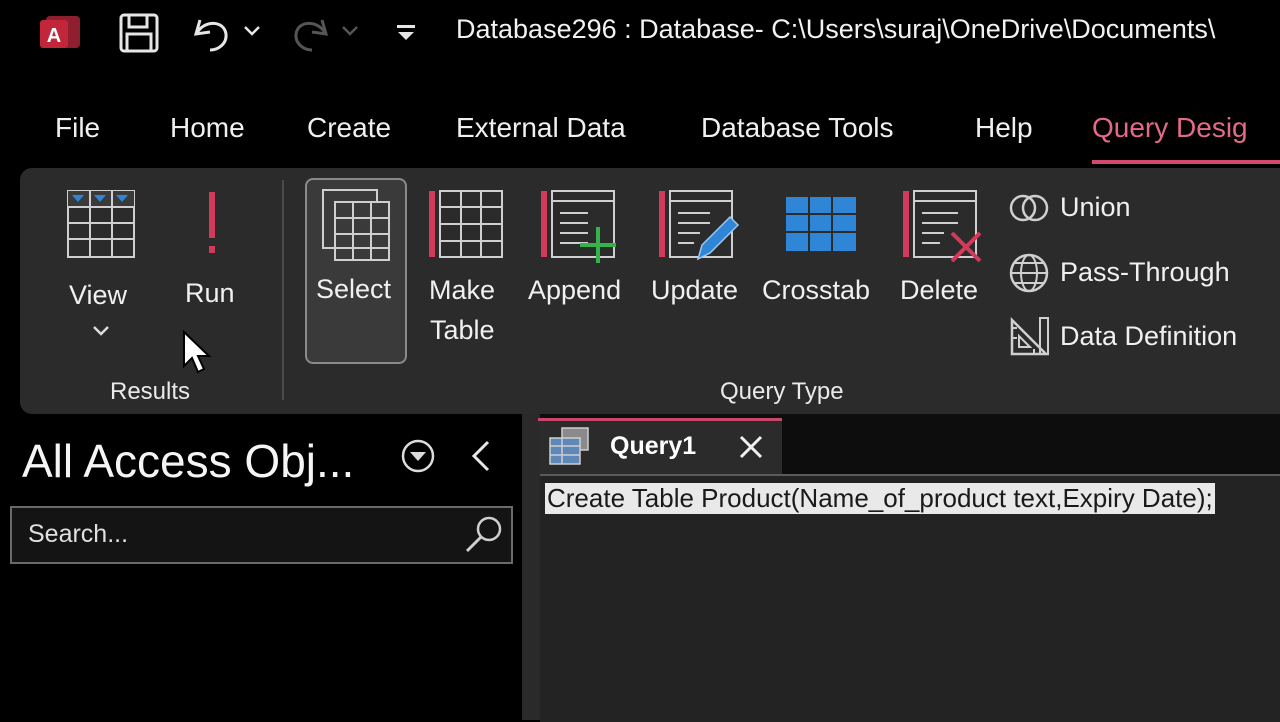 The image size is (1280, 722). What do you see at coordinates (150, 391) in the screenshot?
I see `results-group-label: Results` at bounding box center [150, 391].